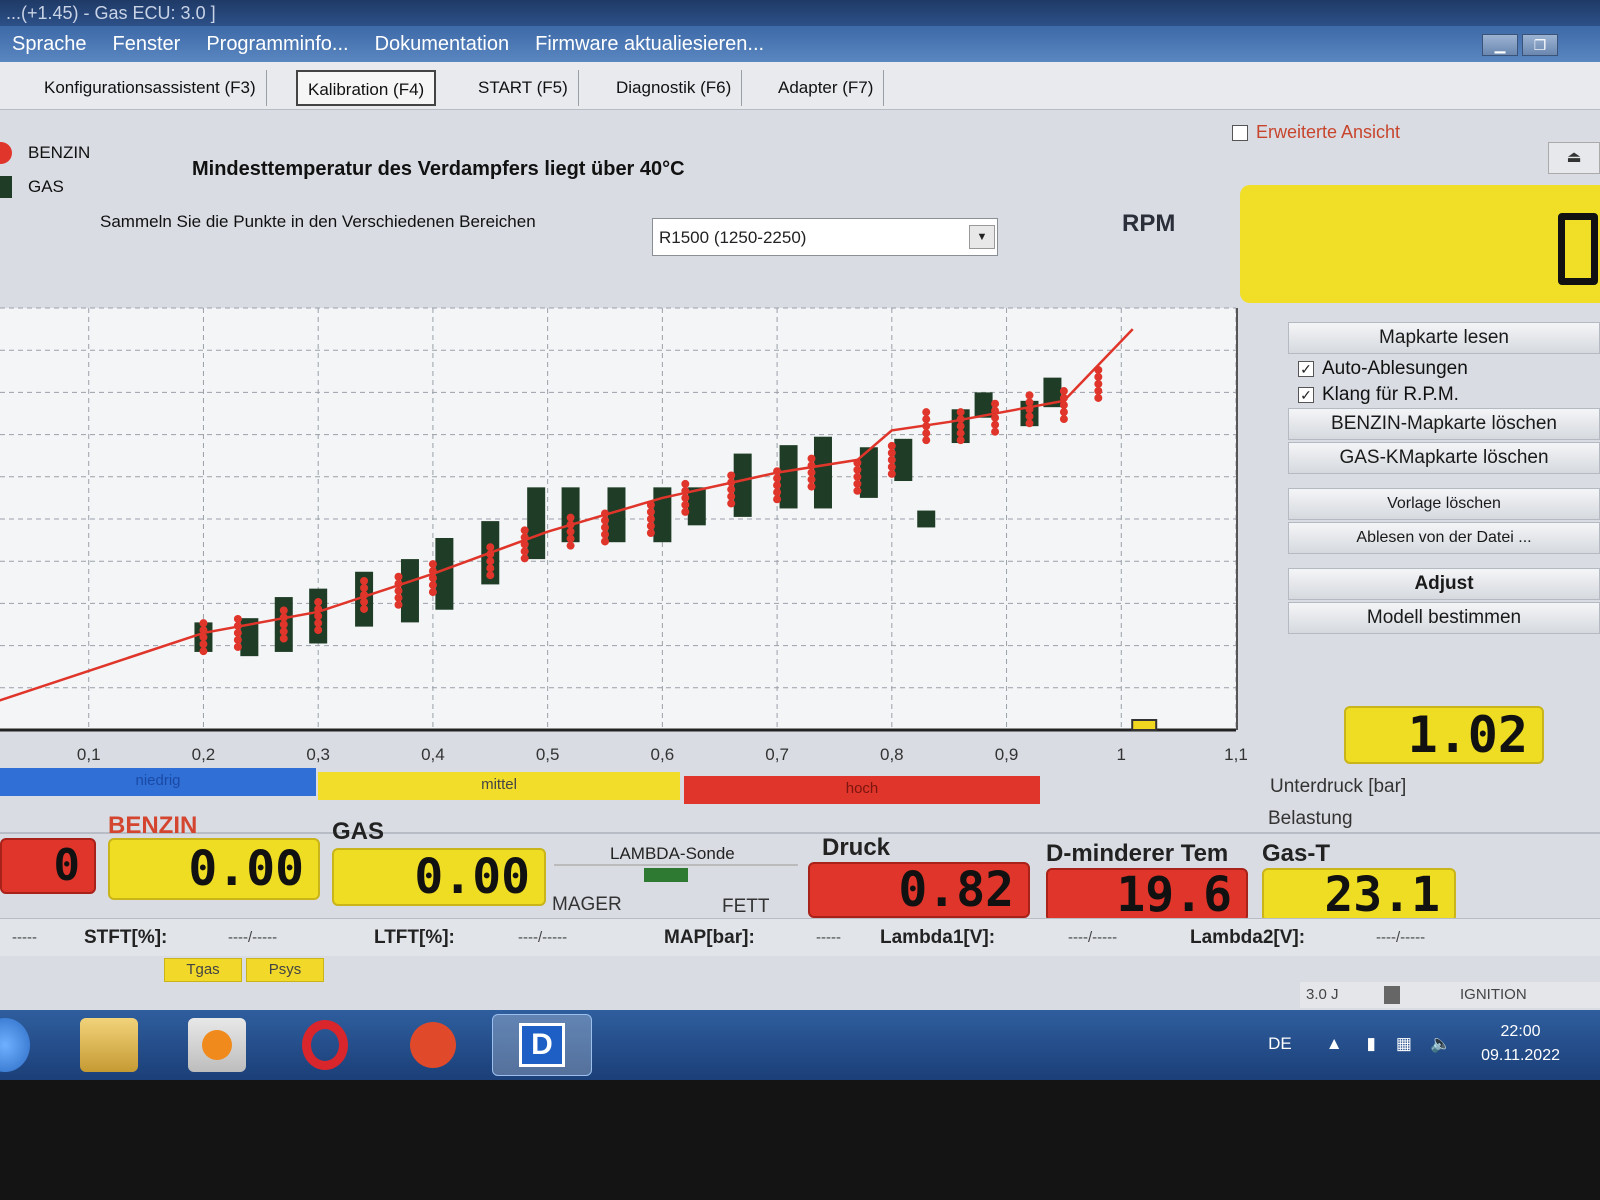  Describe the element at coordinates (1520, 1044) in the screenshot. I see `clock: 22:00 09.11.2022` at that location.